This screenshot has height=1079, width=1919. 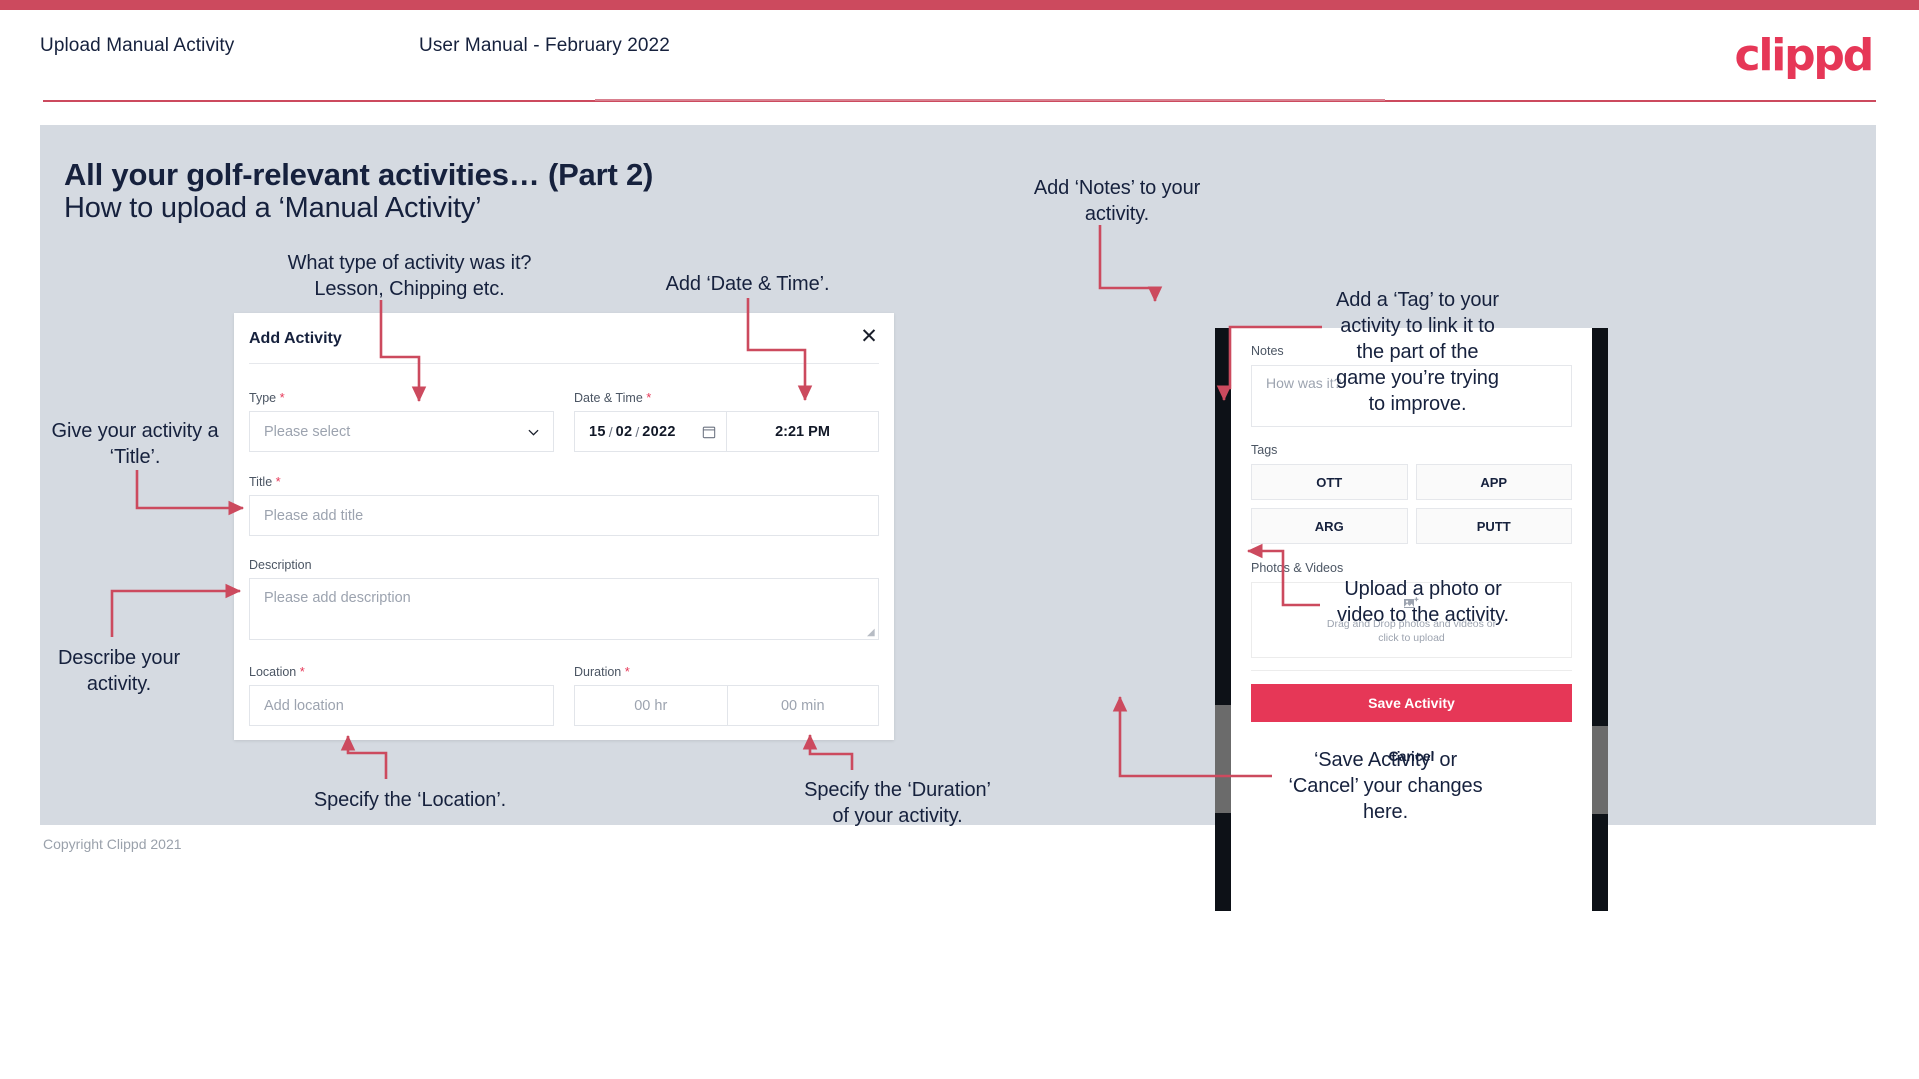 I want to click on type-label: Type *, so click(x=267, y=397).